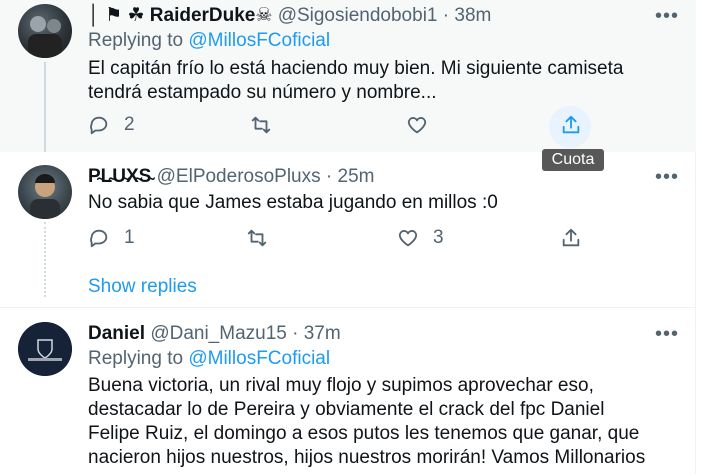  Describe the element at coordinates (218, 333) in the screenshot. I see `user-handle: @Dani_Mazu15` at that location.